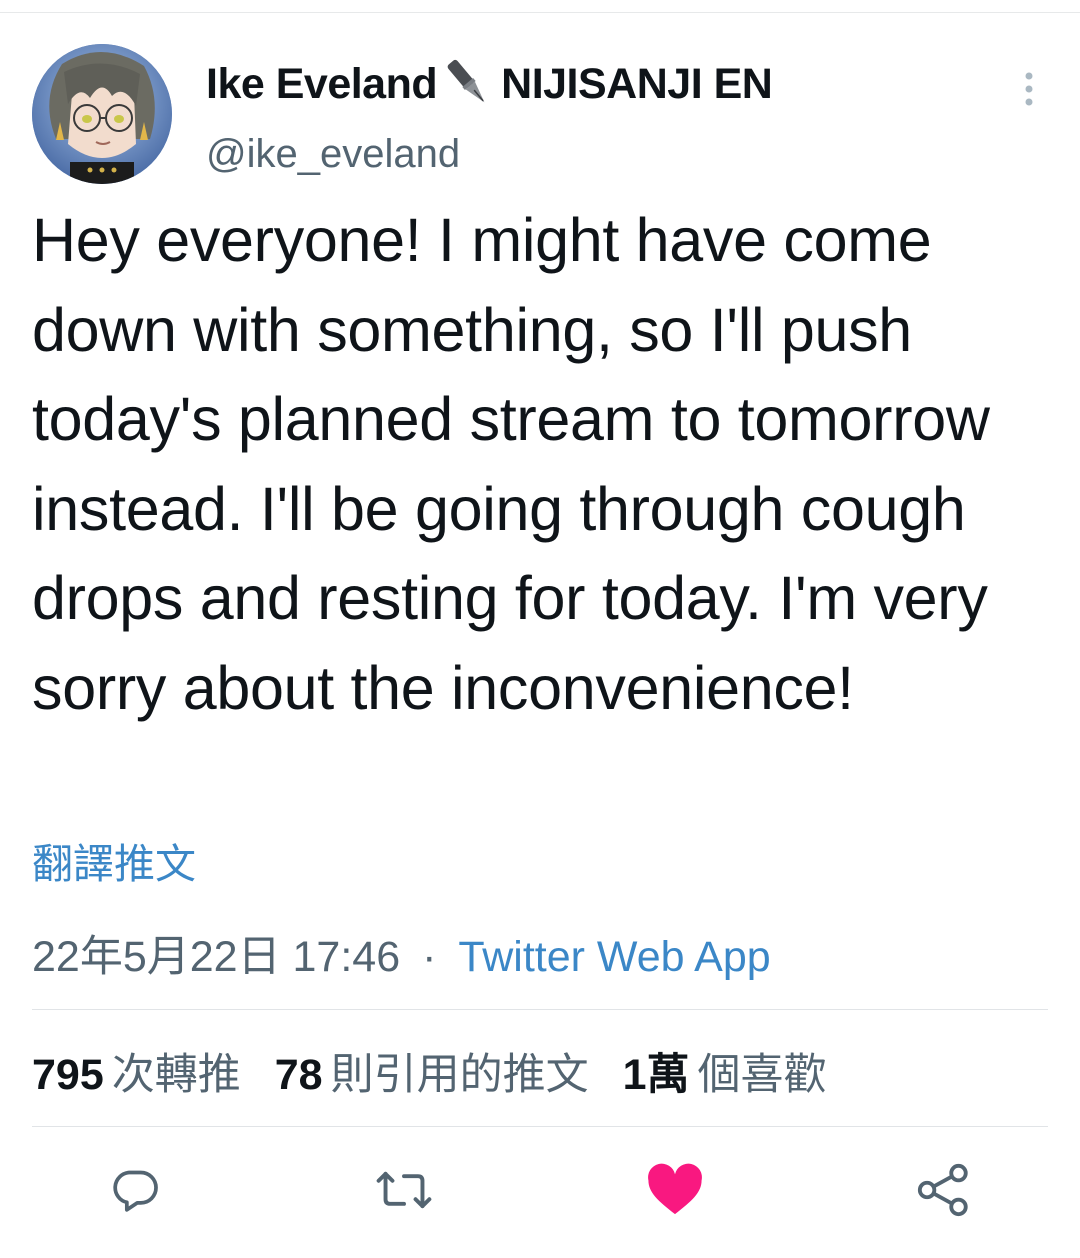 The width and height of the screenshot is (1080, 1258). I want to click on author-name-part2: NIJISANJI EN, so click(637, 83).